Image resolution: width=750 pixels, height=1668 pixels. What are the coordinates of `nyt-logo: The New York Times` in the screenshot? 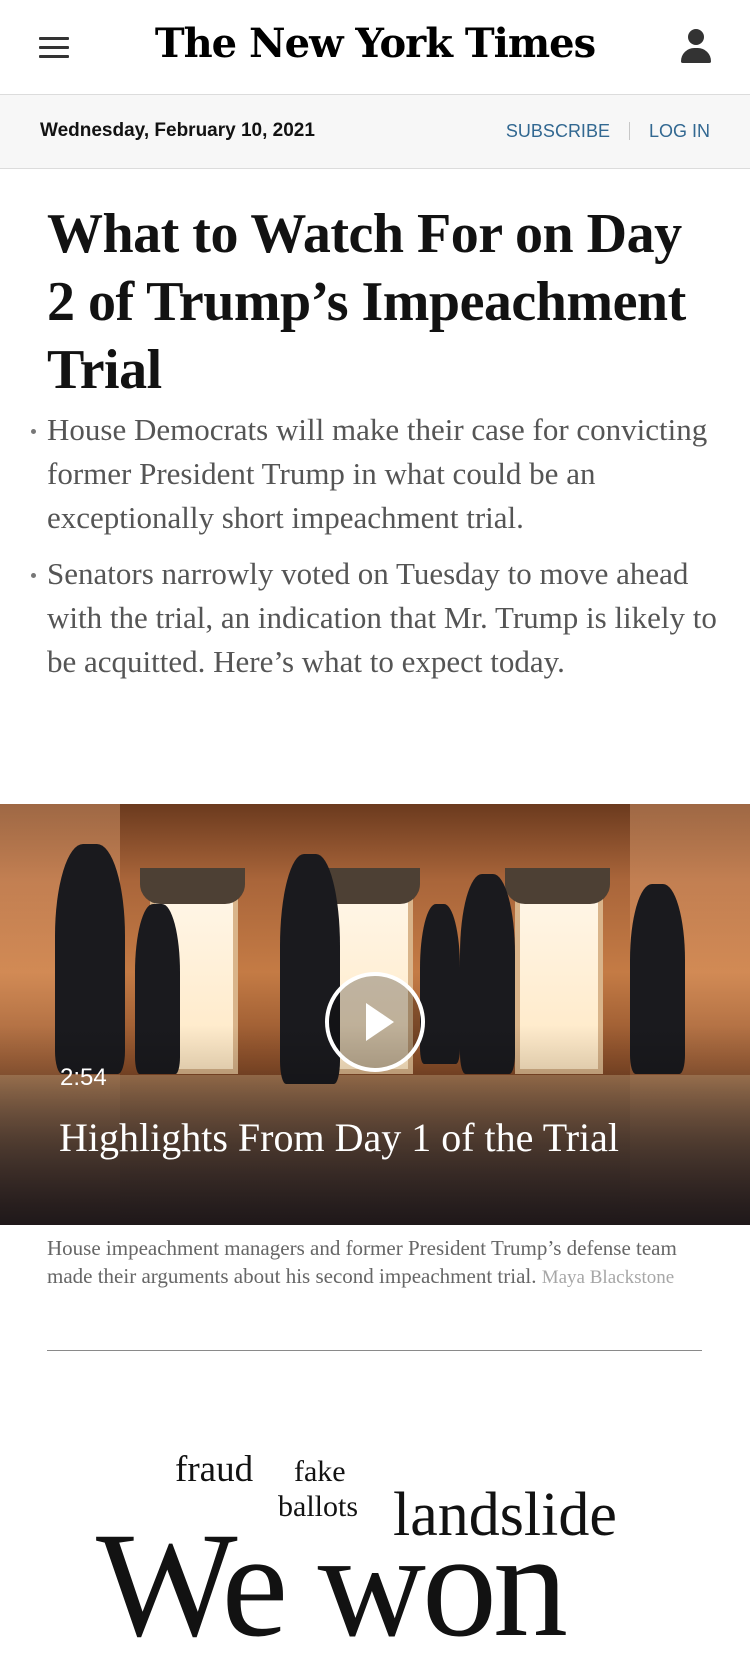 It's located at (375, 43).